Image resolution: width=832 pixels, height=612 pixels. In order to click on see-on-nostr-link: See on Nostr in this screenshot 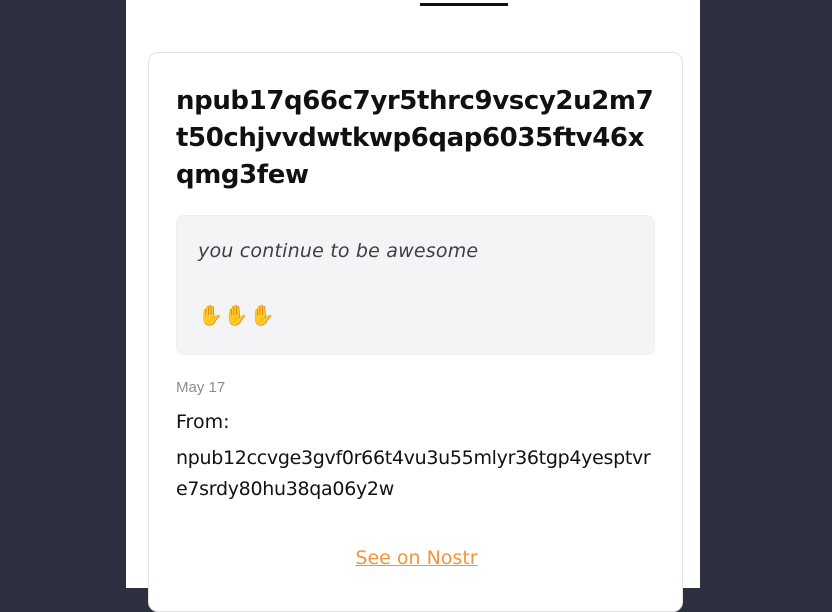, I will do `click(416, 558)`.